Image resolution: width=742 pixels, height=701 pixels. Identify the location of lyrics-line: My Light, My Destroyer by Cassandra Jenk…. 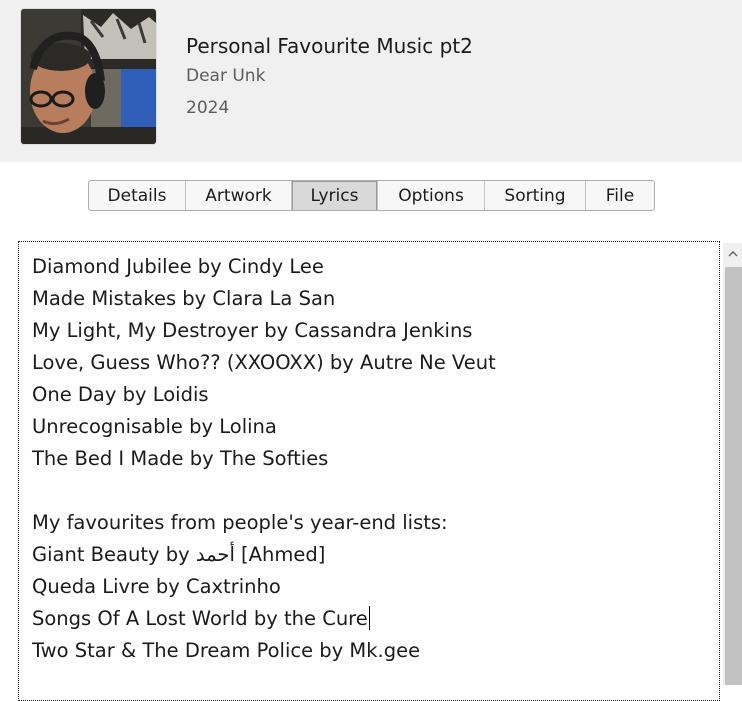
(252, 330).